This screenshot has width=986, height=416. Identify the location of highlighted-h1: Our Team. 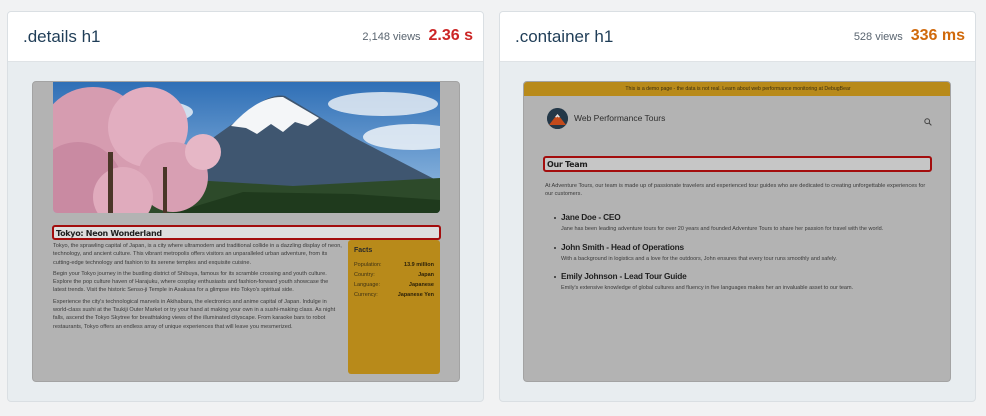
(737, 164).